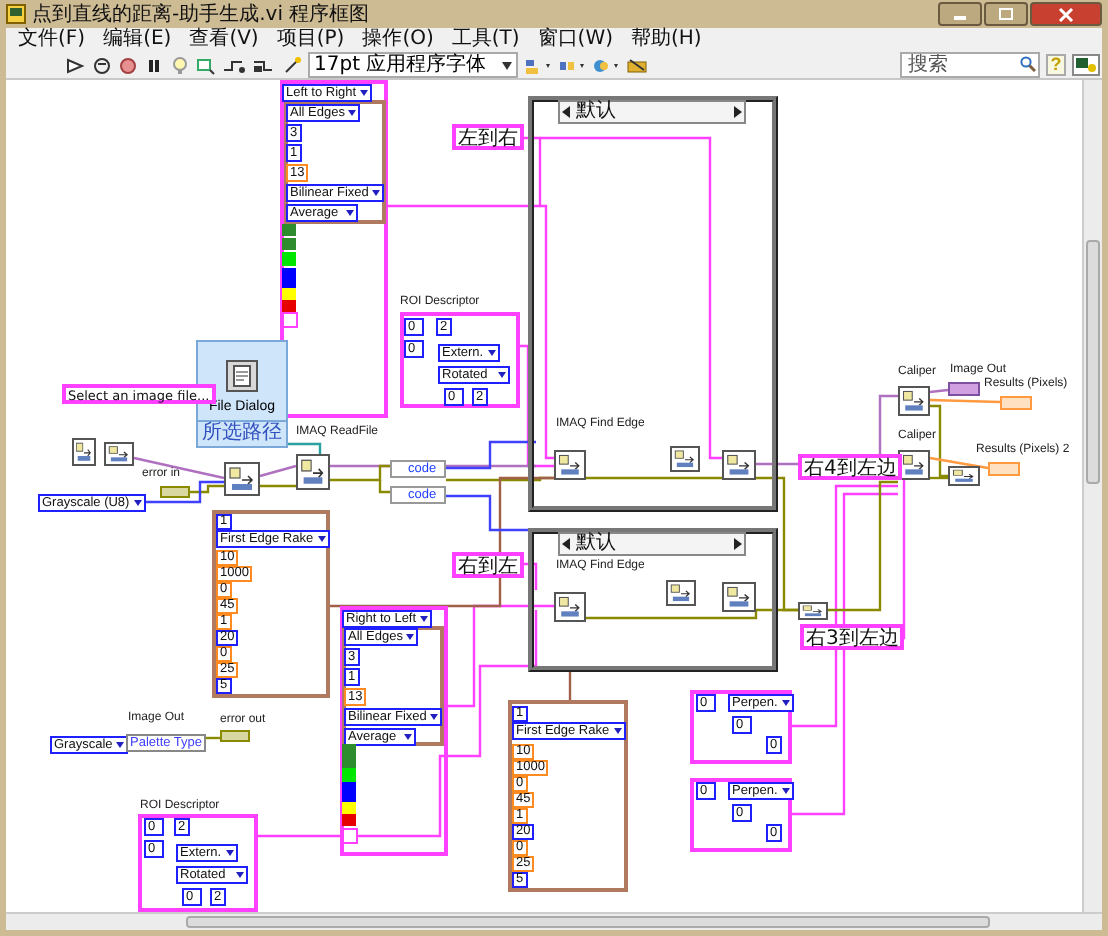 Image resolution: width=1108 pixels, height=936 pixels. What do you see at coordinates (175, 492) in the screenshot?
I see `error-constant` at bounding box center [175, 492].